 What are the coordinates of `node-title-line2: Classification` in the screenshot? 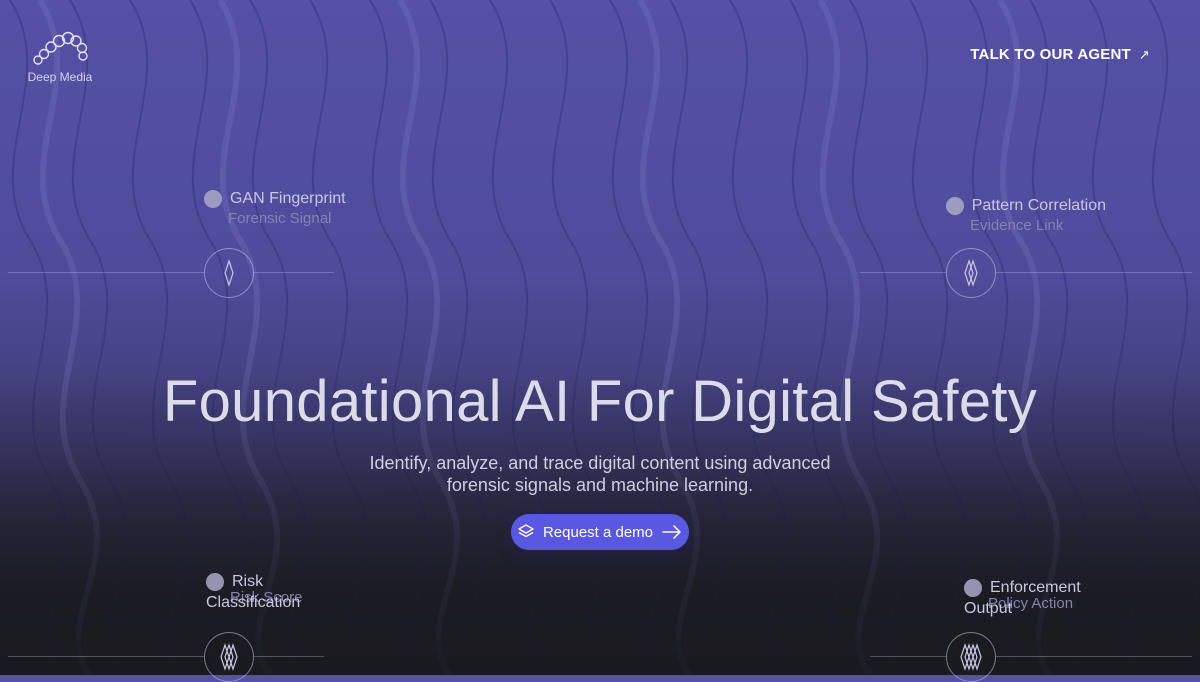 It's located at (253, 602).